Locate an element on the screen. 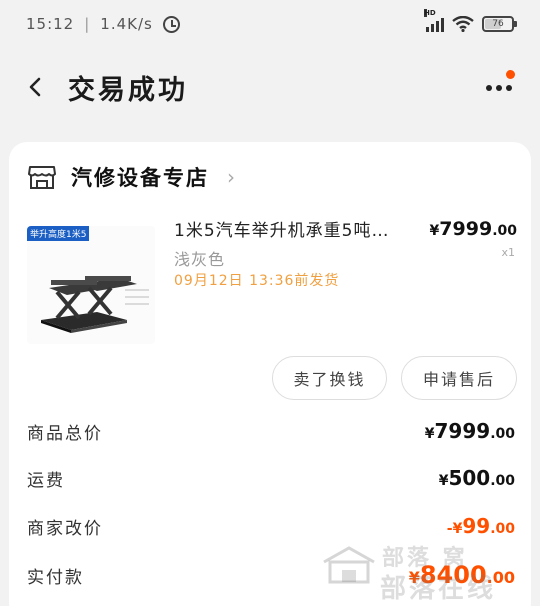 Image resolution: width=540 pixels, height=606 pixels. product-ship-note: 09月12日 13:36前发货 is located at coordinates (257, 281).